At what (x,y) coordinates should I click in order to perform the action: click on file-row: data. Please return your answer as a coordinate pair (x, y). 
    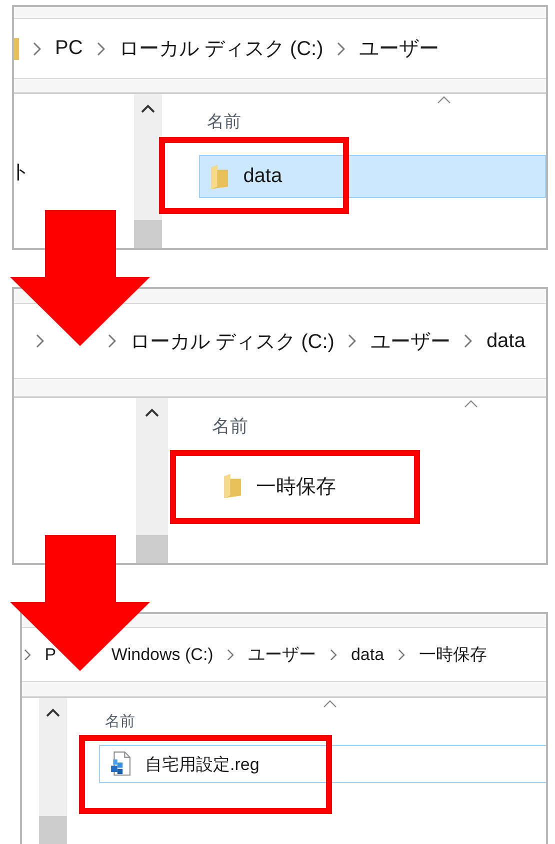
    Looking at the image, I should click on (372, 176).